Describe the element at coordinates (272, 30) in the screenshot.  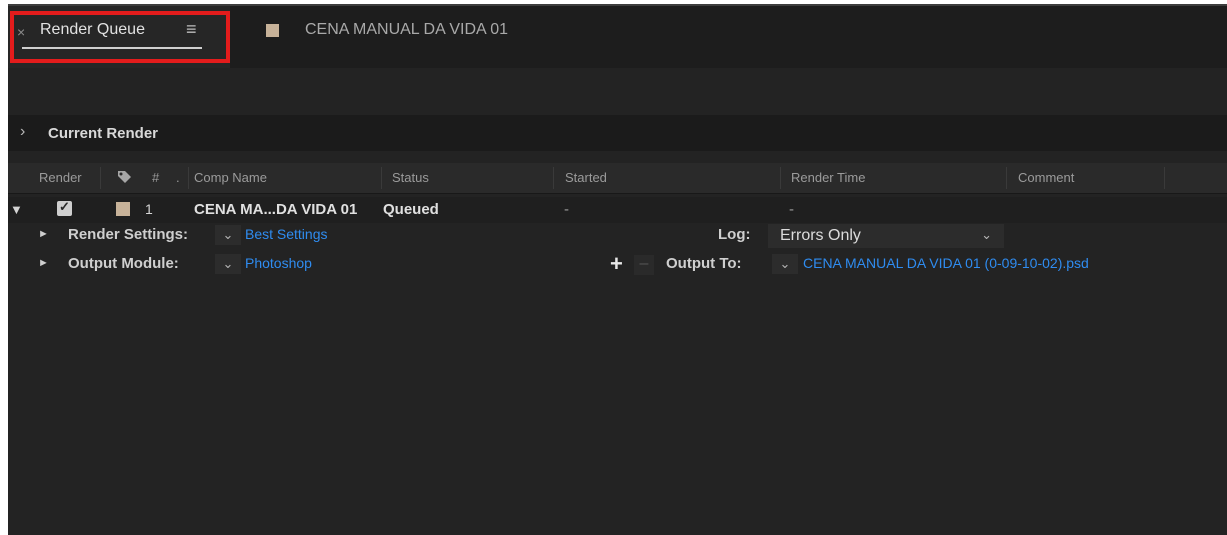
I see `comp-label-swatch` at that location.